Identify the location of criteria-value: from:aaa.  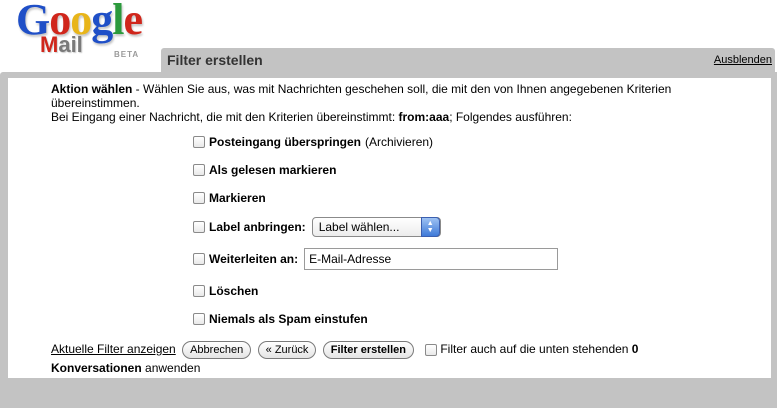
(424, 117).